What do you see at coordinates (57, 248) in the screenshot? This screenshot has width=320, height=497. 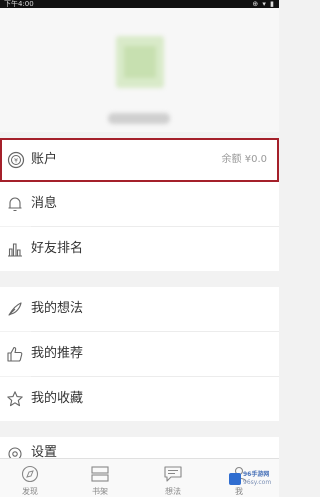 I see `menu-item-label: 好友排名` at bounding box center [57, 248].